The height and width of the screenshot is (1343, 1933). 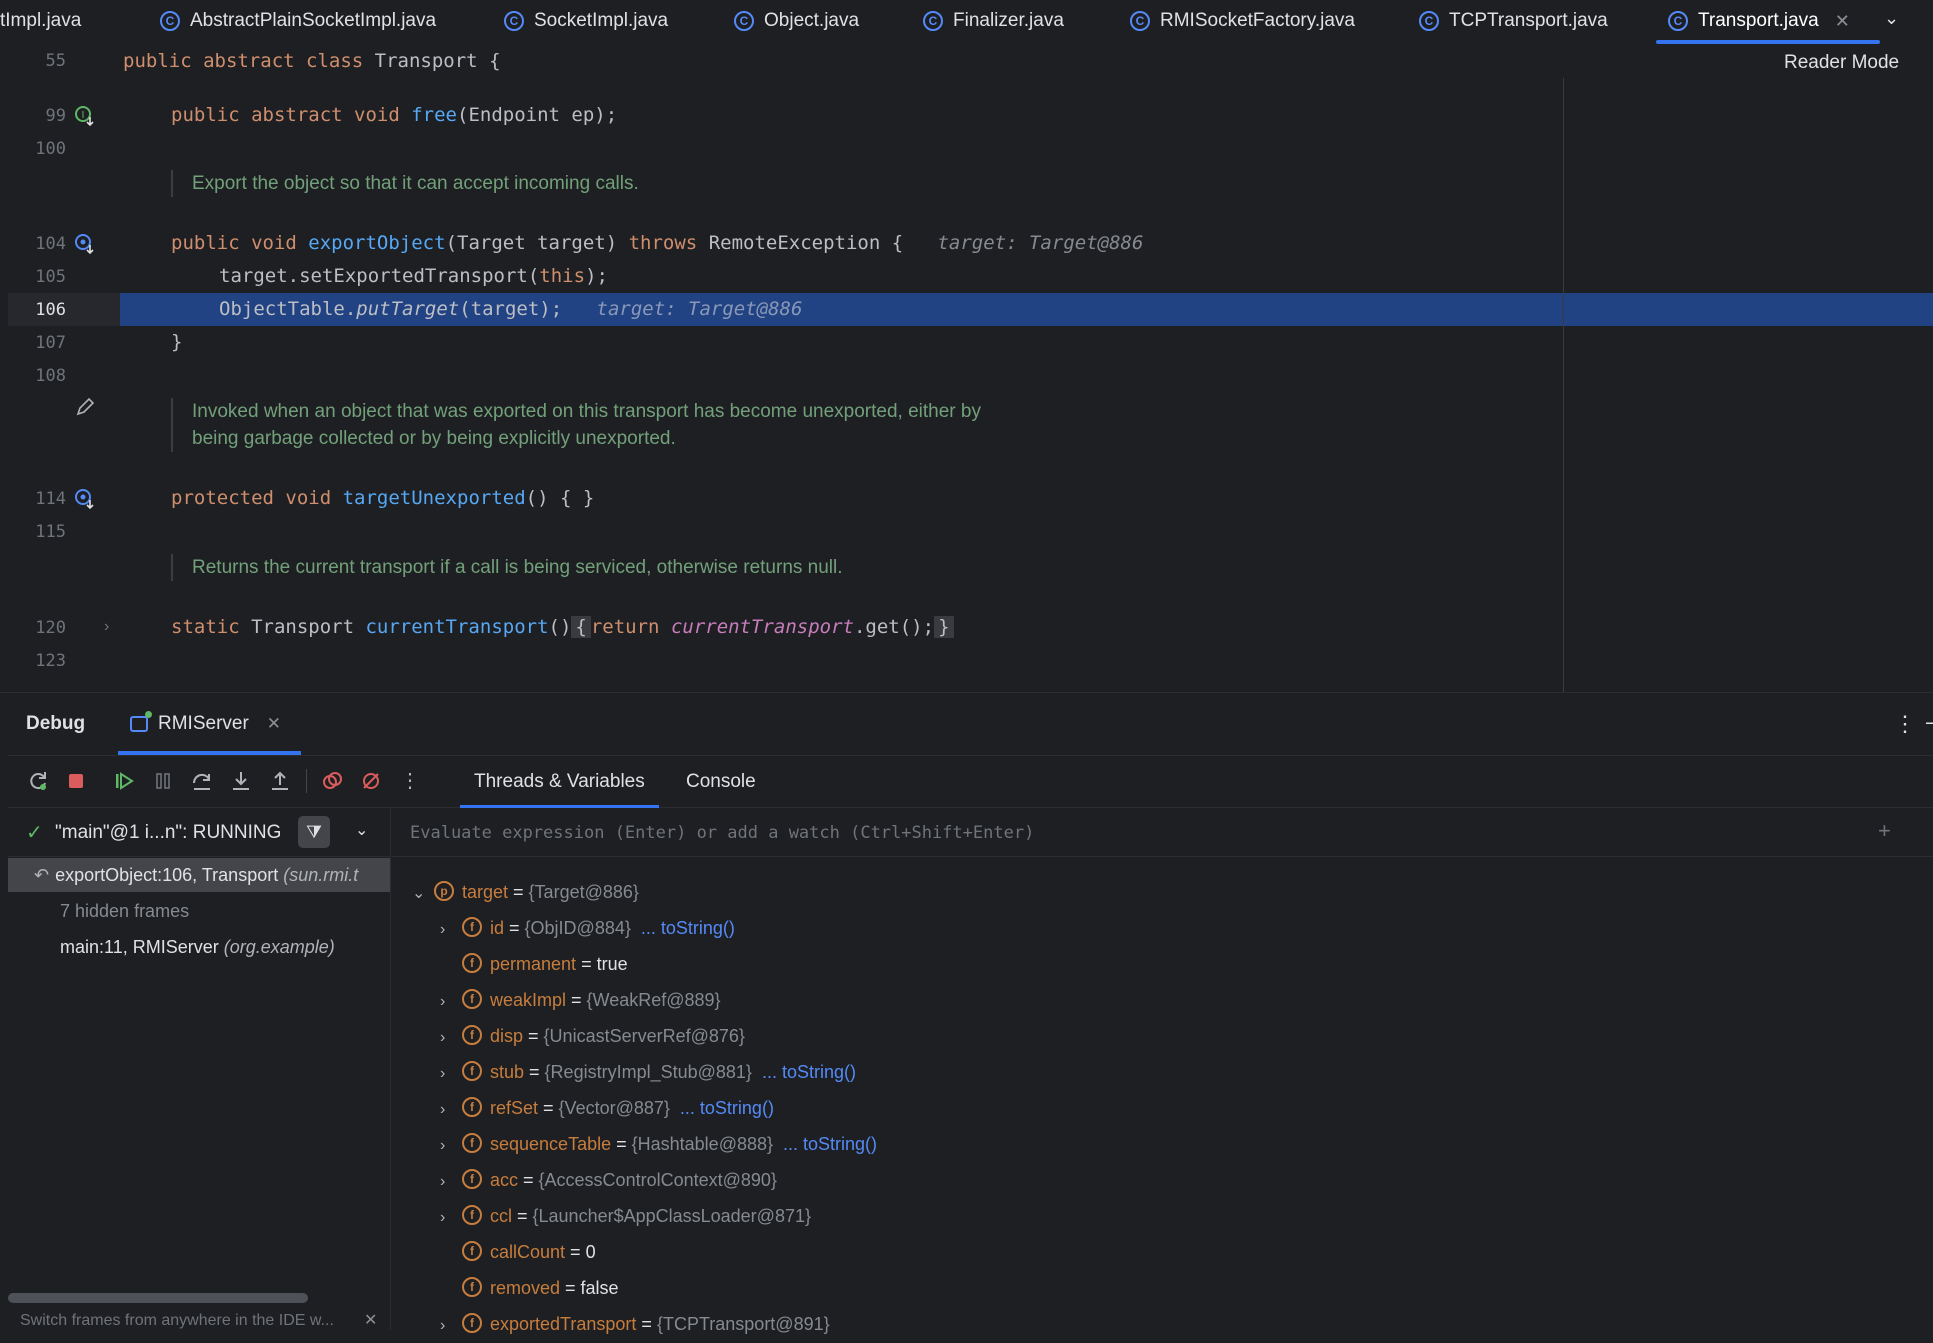 What do you see at coordinates (644, 1036) in the screenshot?
I see `variable-type: {UnicastServerRef@876}` at bounding box center [644, 1036].